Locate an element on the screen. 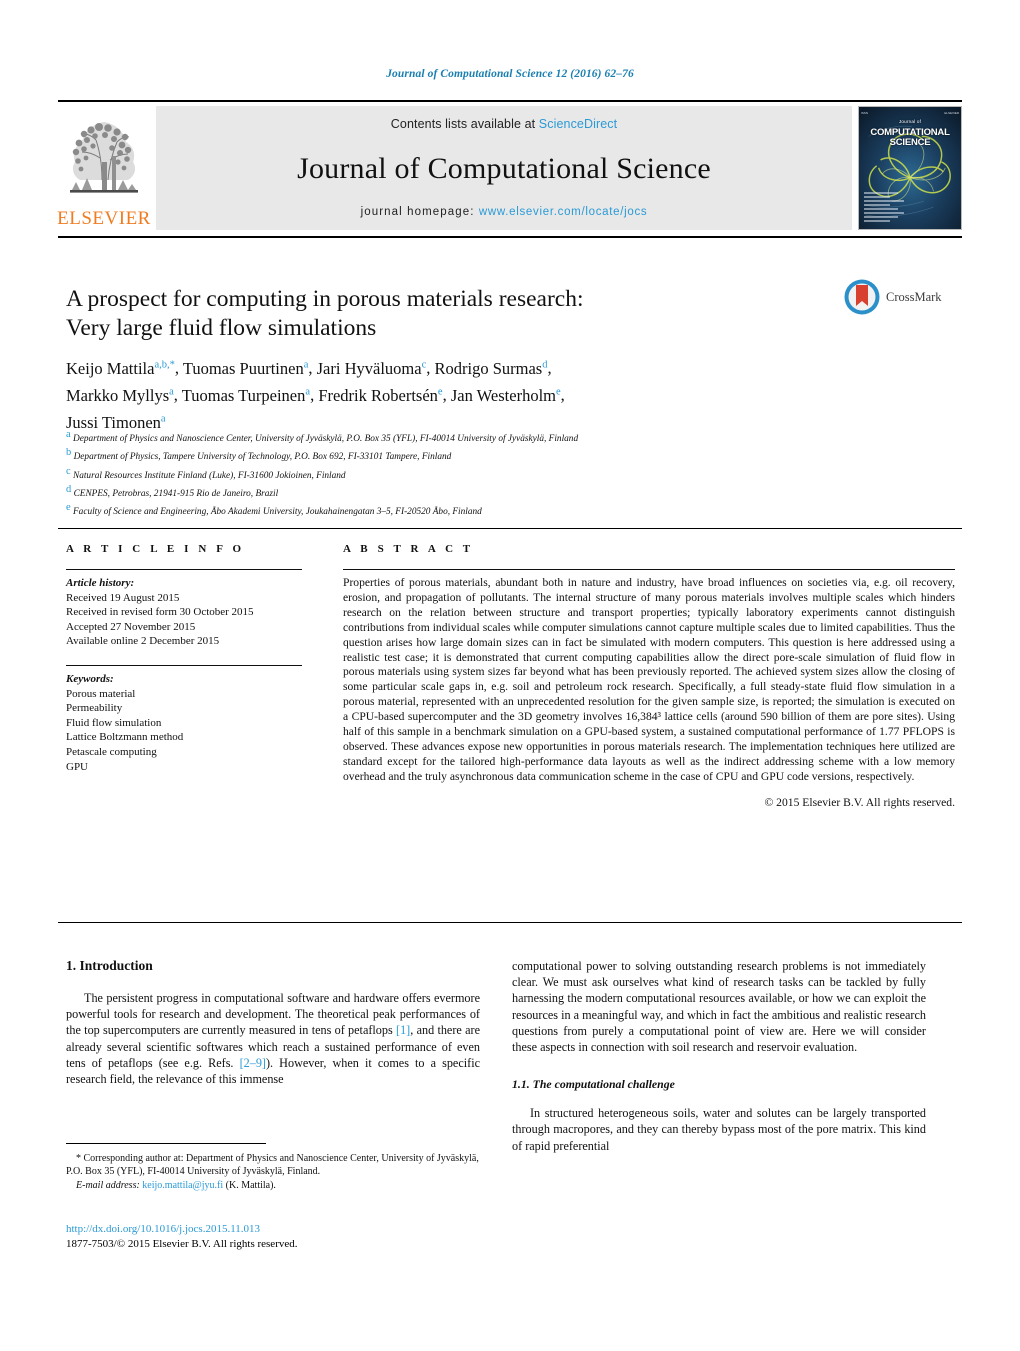 Image resolution: width=1020 pixels, height=1351 pixels. keyword-1: Permeability is located at coordinates (94, 708).